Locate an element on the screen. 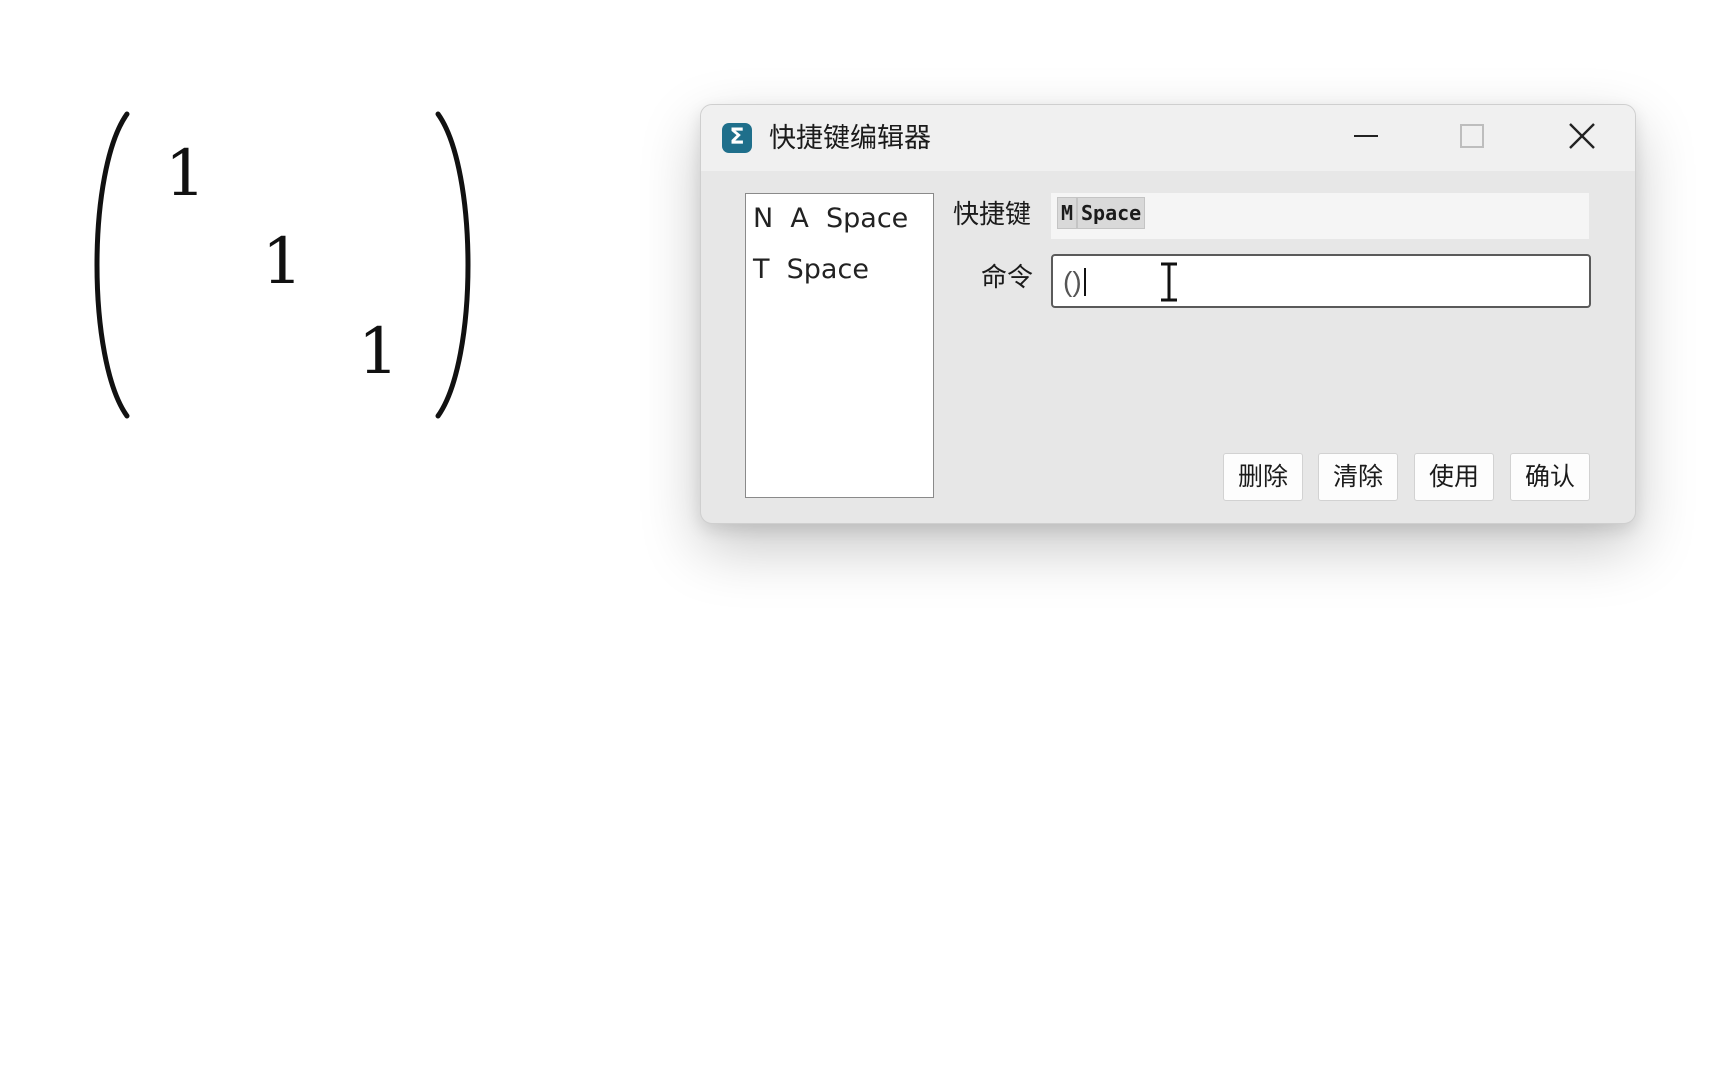 The image size is (1730, 1080). minimize-icon is located at coordinates (1366, 136).